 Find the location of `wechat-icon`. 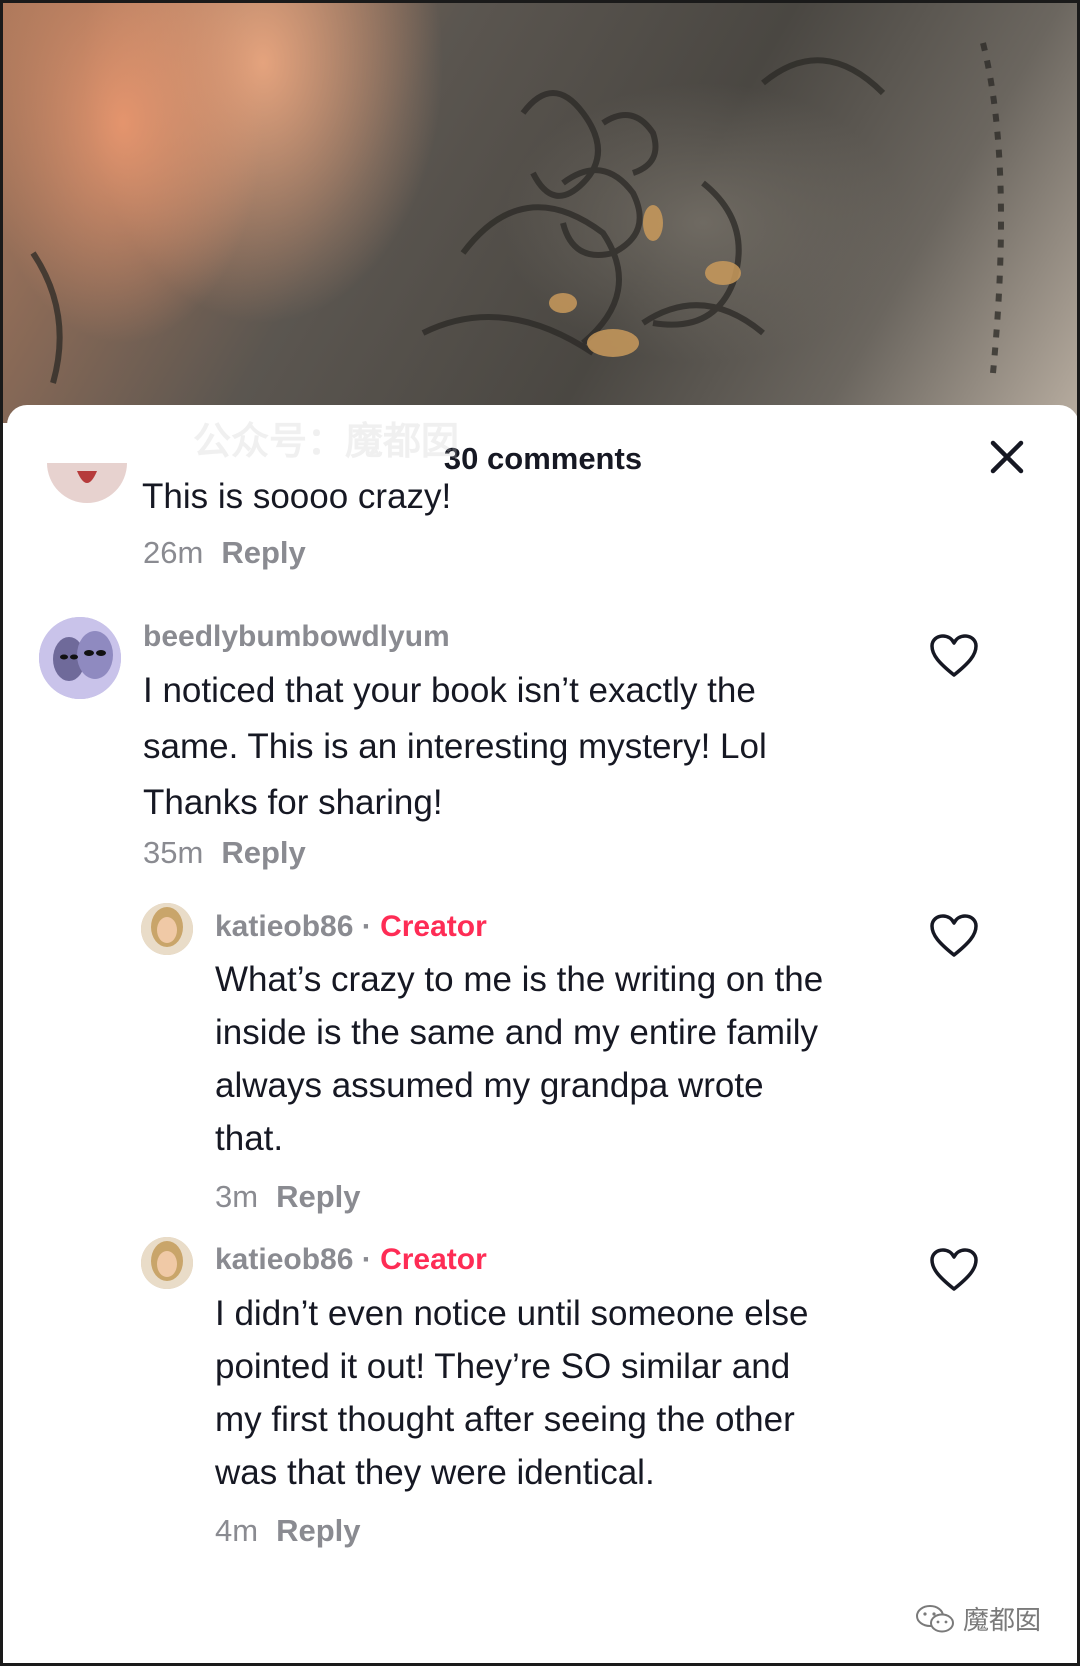

wechat-icon is located at coordinates (934, 1618).